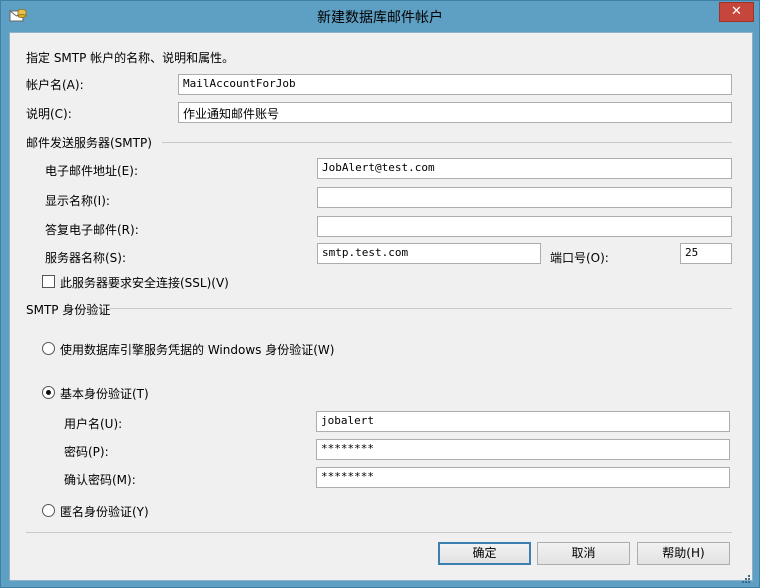 The height and width of the screenshot is (588, 760). Describe the element at coordinates (48, 281) in the screenshot. I see `ssl-checkbox` at that location.